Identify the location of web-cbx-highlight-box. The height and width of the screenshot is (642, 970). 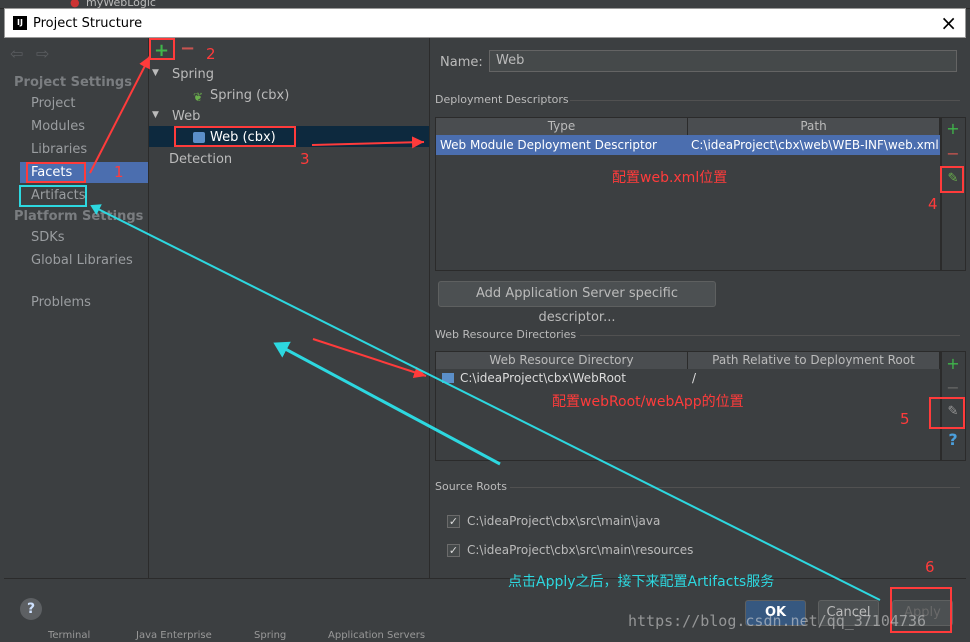
(235, 136).